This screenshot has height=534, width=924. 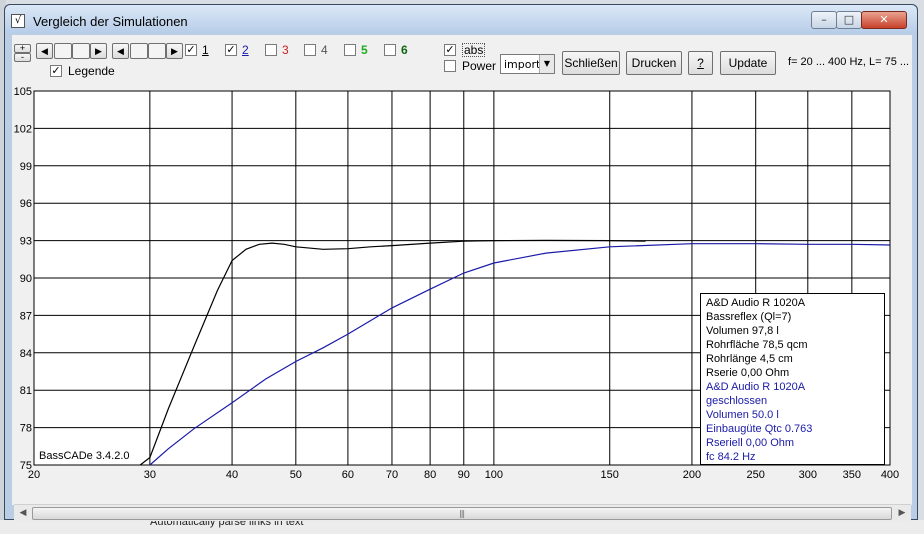 What do you see at coordinates (271, 50) in the screenshot?
I see `series-3-checkbox` at bounding box center [271, 50].